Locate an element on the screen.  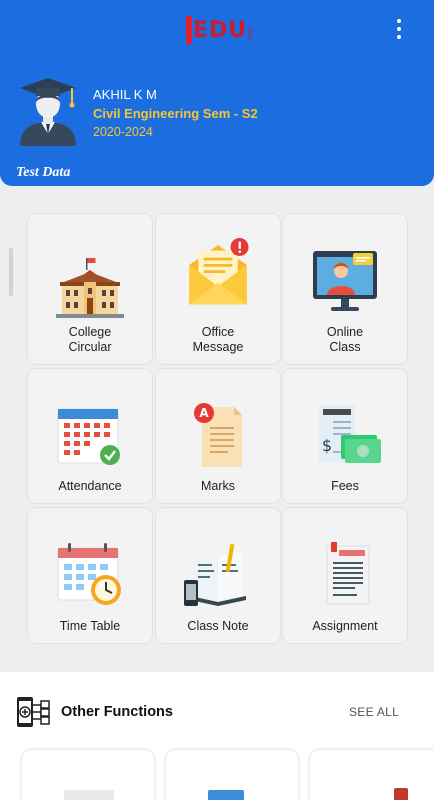
logo-mark-icon is located at coordinates (189, 30).